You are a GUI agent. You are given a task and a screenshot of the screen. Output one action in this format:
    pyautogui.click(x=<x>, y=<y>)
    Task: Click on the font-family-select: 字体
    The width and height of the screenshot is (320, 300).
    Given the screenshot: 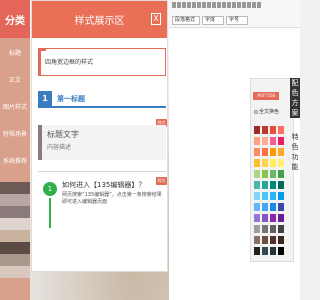 What is the action you would take?
    pyautogui.click(x=213, y=20)
    